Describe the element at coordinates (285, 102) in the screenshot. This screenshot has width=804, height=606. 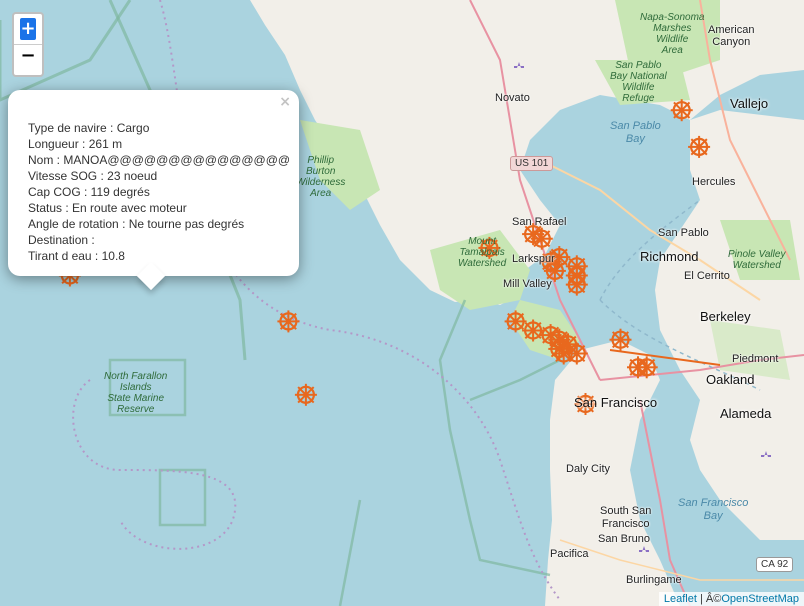
I see `popup-close-button: ×` at that location.